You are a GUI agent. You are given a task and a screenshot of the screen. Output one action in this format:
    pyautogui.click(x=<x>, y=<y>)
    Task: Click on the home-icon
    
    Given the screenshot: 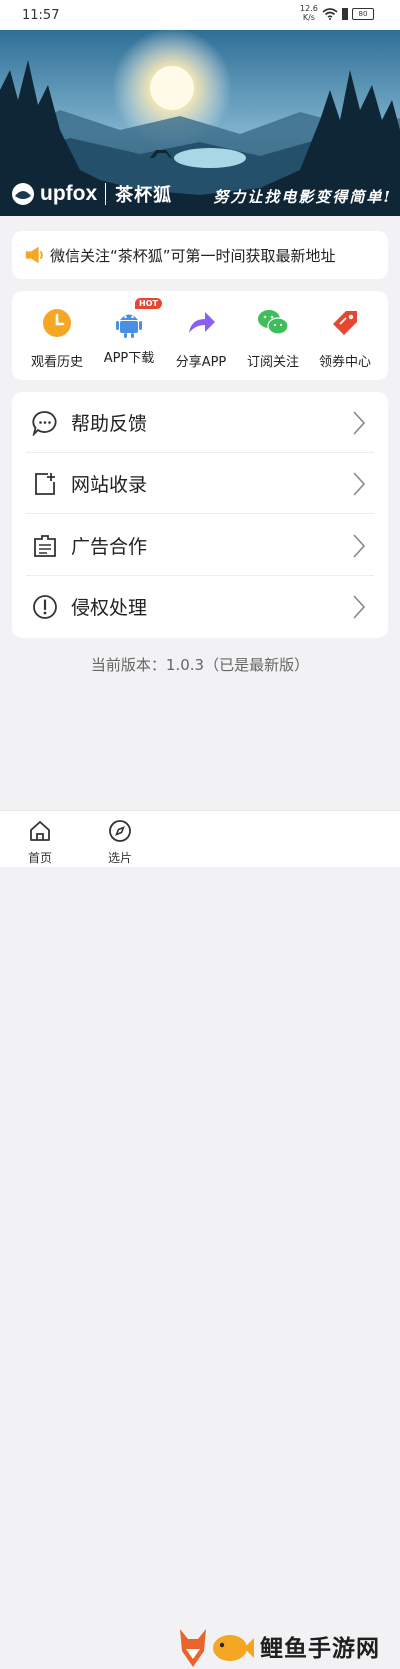 What is the action you would take?
    pyautogui.click(x=40, y=831)
    